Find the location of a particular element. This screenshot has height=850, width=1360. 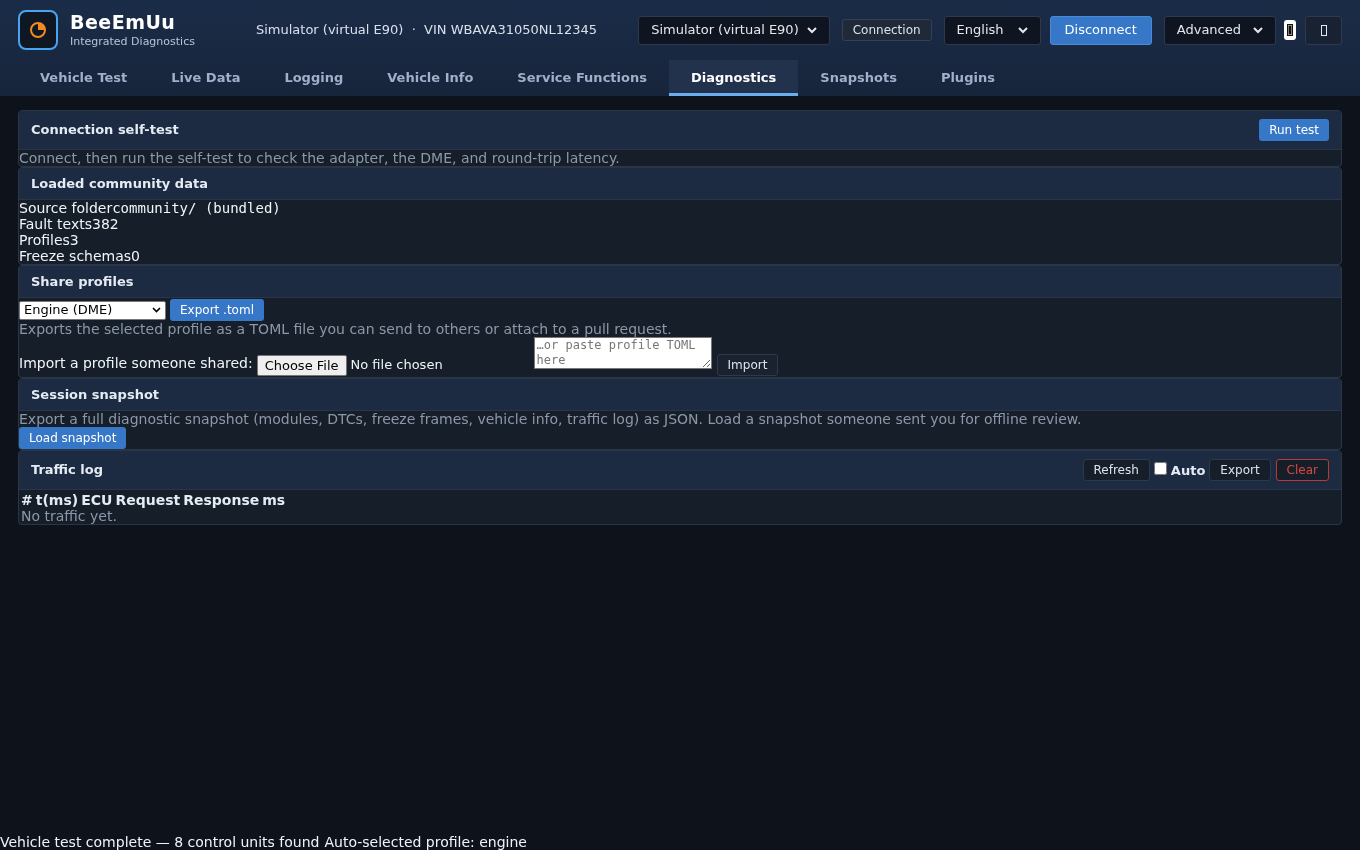

tab: Live Data is located at coordinates (206, 78).